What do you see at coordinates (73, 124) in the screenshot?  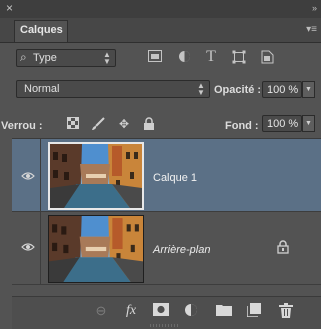 I see `lock-transparent-icon` at bounding box center [73, 124].